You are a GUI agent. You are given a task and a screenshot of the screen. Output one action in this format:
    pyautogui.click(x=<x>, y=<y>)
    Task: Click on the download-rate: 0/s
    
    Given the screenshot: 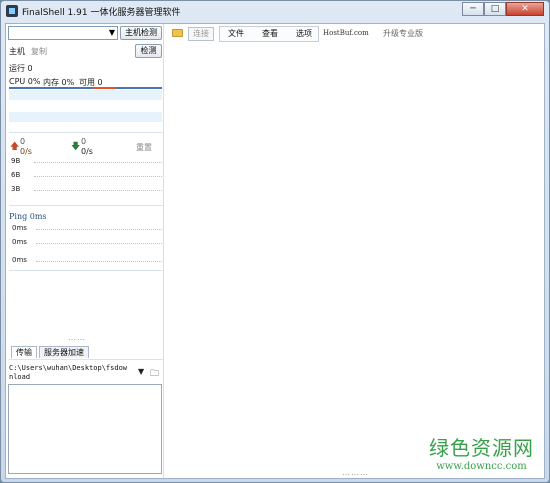 What is the action you would take?
    pyautogui.click(x=87, y=151)
    